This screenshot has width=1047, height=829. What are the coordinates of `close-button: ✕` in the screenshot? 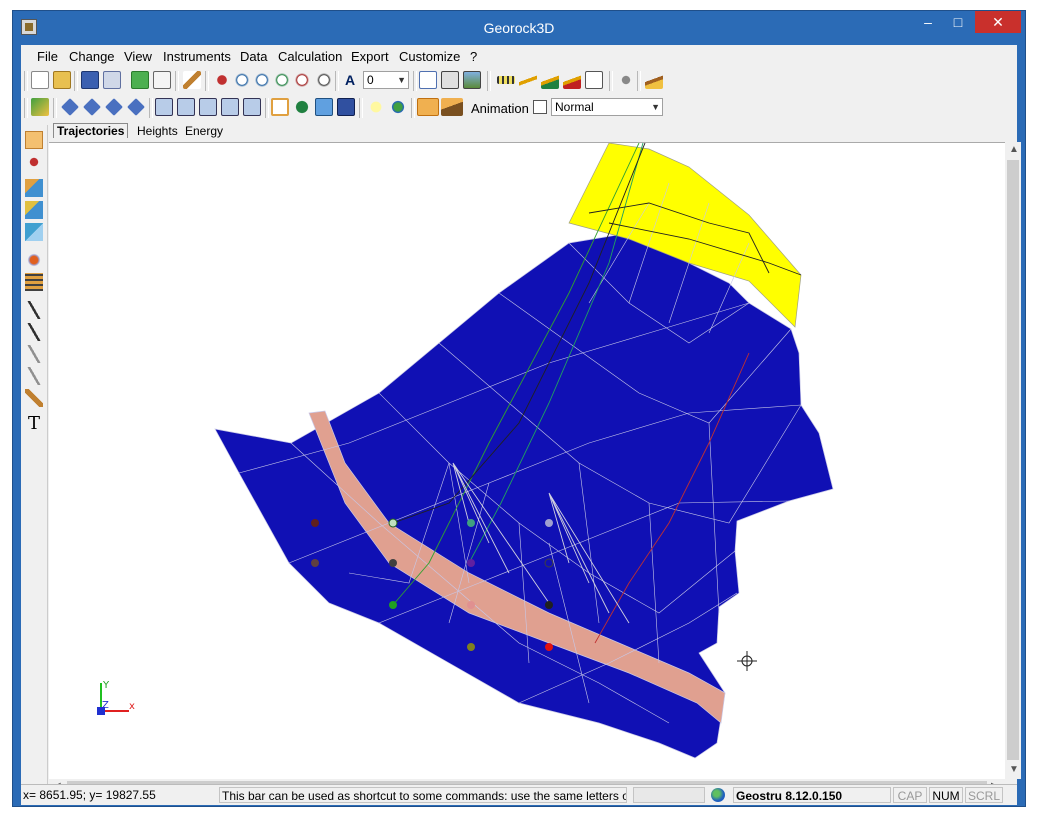 It's located at (998, 22).